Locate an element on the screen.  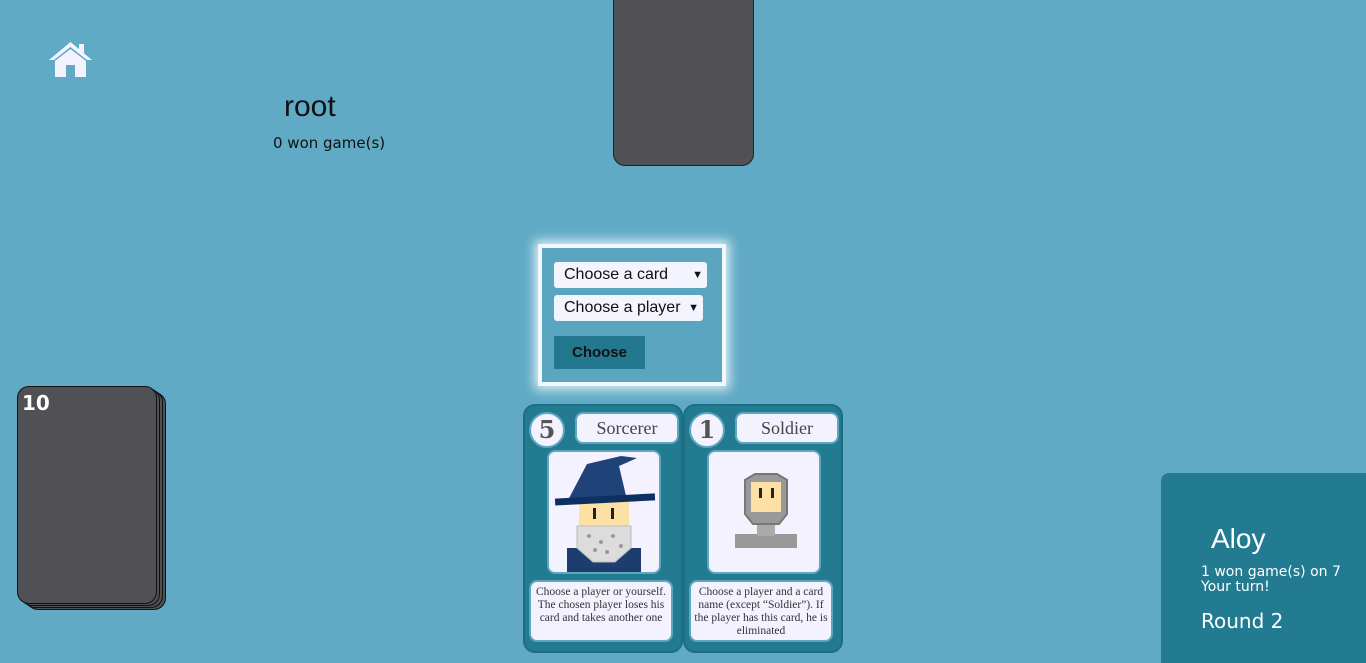
opponent-wins: 0 won game(s) is located at coordinates (329, 143).